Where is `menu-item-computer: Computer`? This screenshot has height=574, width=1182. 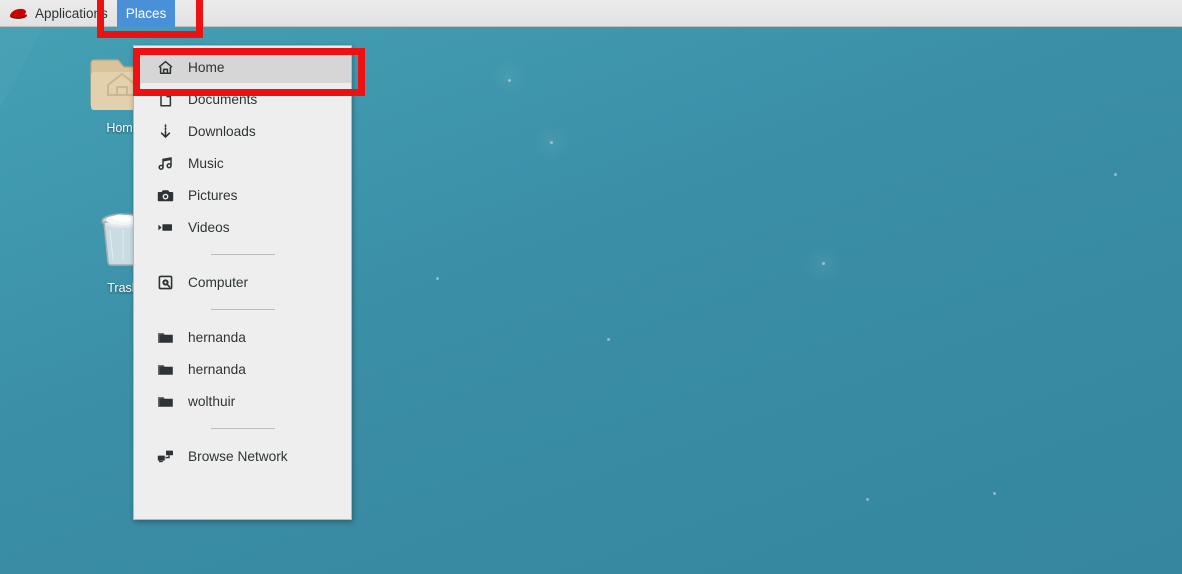
menu-item-computer: Computer is located at coordinates (242, 282).